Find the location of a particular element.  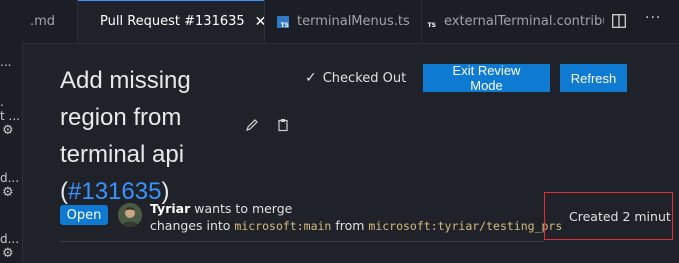

pr-number-paren-open: ( is located at coordinates (64, 191).